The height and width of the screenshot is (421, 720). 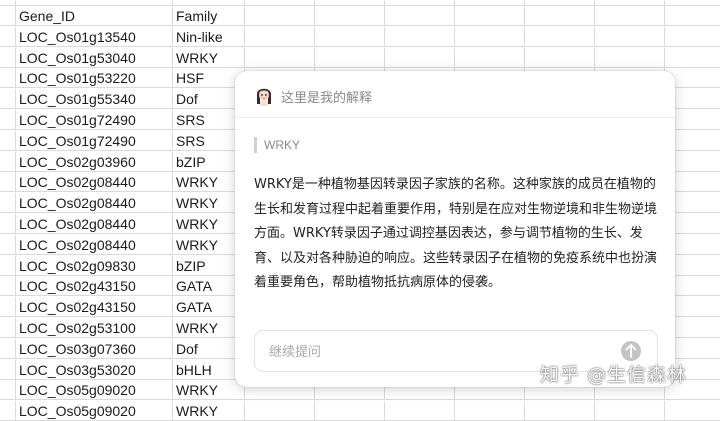 I want to click on avatar-girl-icon, so click(x=264, y=95).